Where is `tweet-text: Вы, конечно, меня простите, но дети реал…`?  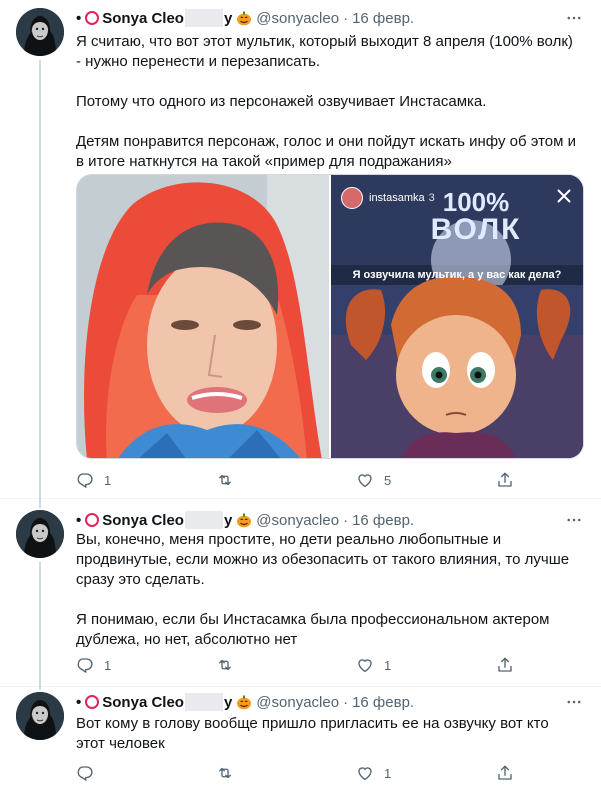 tweet-text: Вы, конечно, меня простите, но дети реал… is located at coordinates (328, 590).